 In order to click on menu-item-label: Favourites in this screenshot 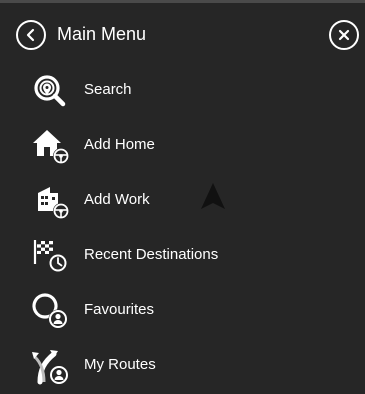, I will do `click(119, 309)`.